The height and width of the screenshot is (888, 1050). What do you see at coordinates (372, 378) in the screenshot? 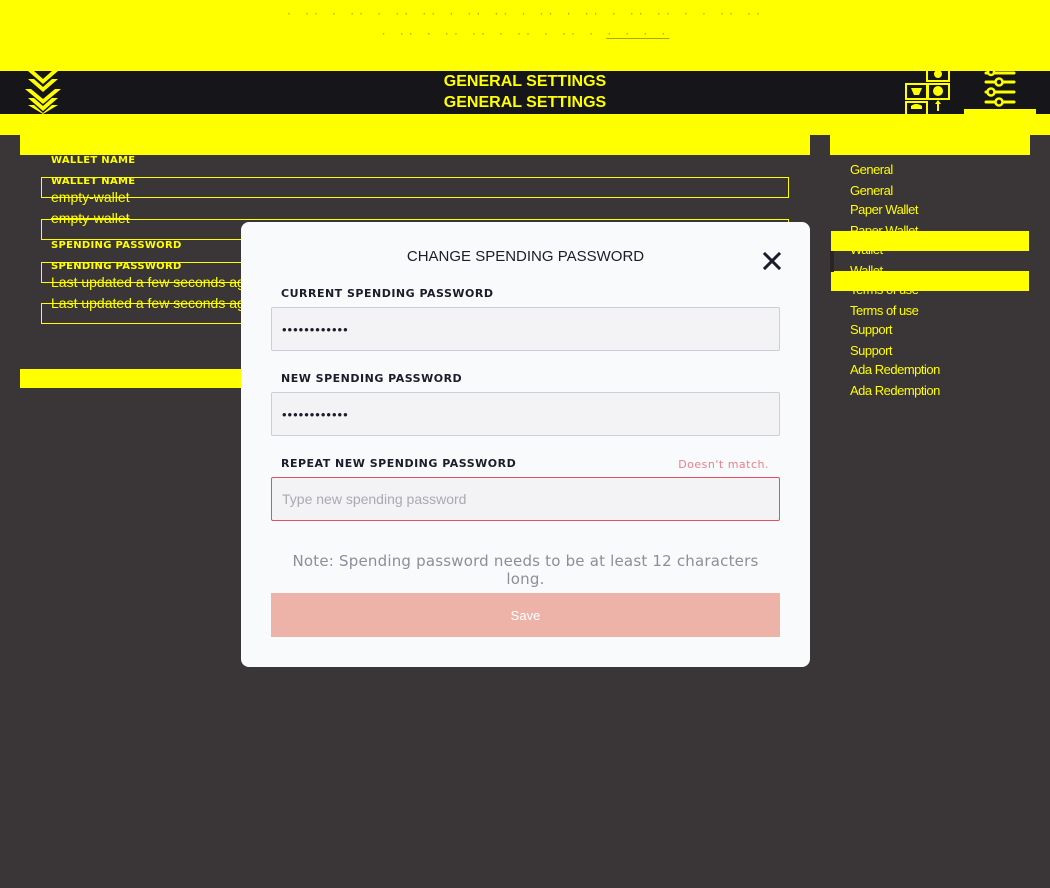
I see `new-password-label: NEW SPENDING PASSWORD` at bounding box center [372, 378].